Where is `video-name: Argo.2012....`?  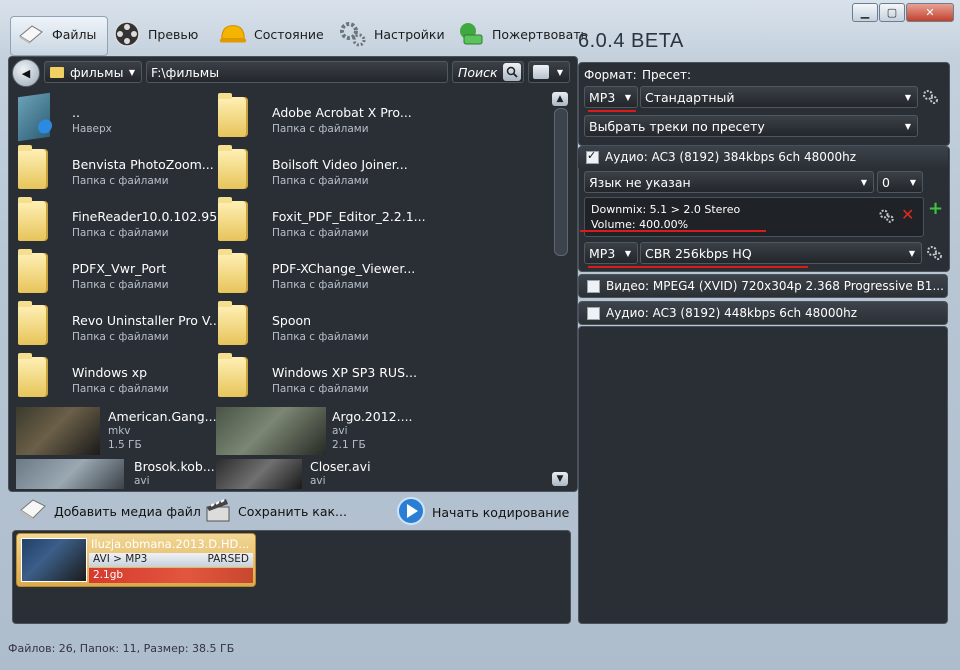 video-name: Argo.2012.... is located at coordinates (372, 416).